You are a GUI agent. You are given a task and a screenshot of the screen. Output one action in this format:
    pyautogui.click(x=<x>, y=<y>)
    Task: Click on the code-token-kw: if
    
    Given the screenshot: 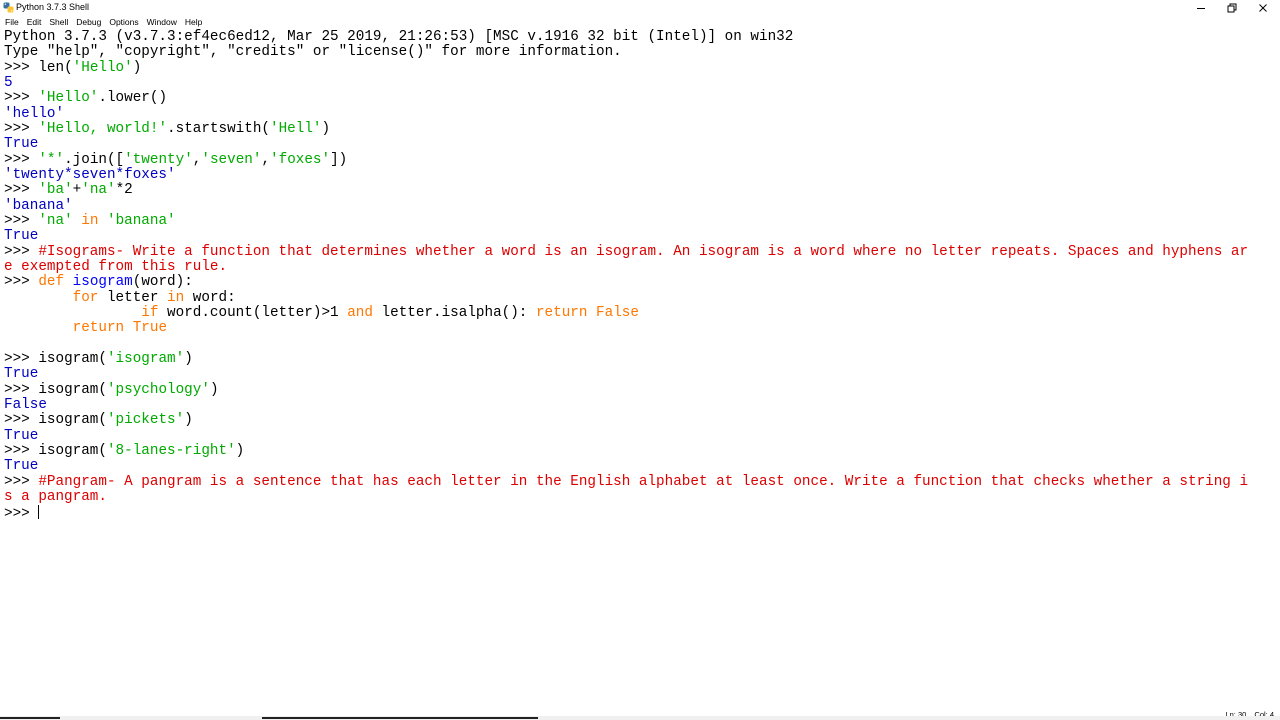 What is the action you would take?
    pyautogui.click(x=150, y=312)
    